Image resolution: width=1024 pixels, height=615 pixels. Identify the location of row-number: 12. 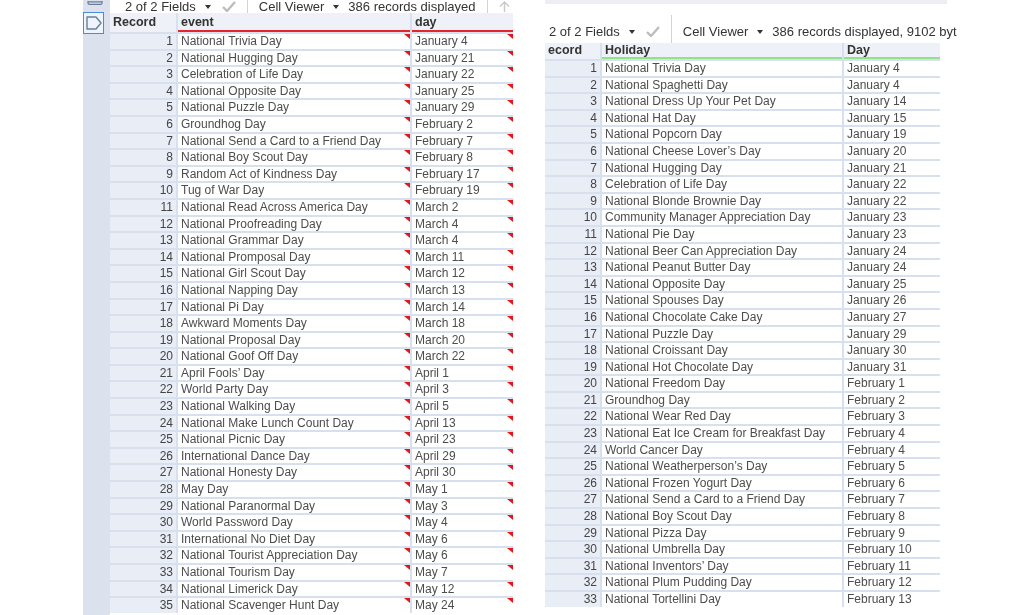
(143, 224).